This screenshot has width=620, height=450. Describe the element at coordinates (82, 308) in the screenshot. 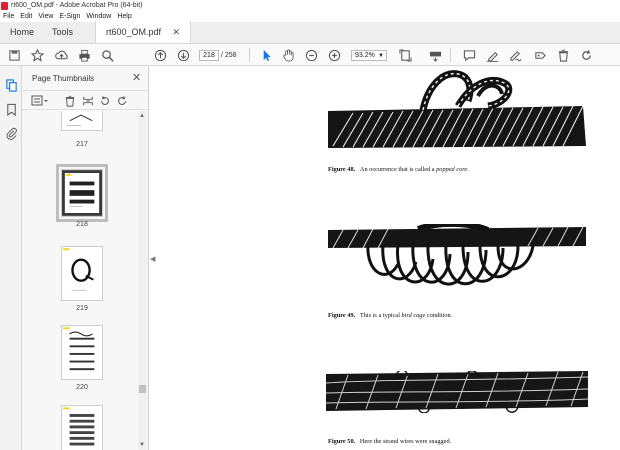

I see `page-thumbnail-label: 219` at that location.